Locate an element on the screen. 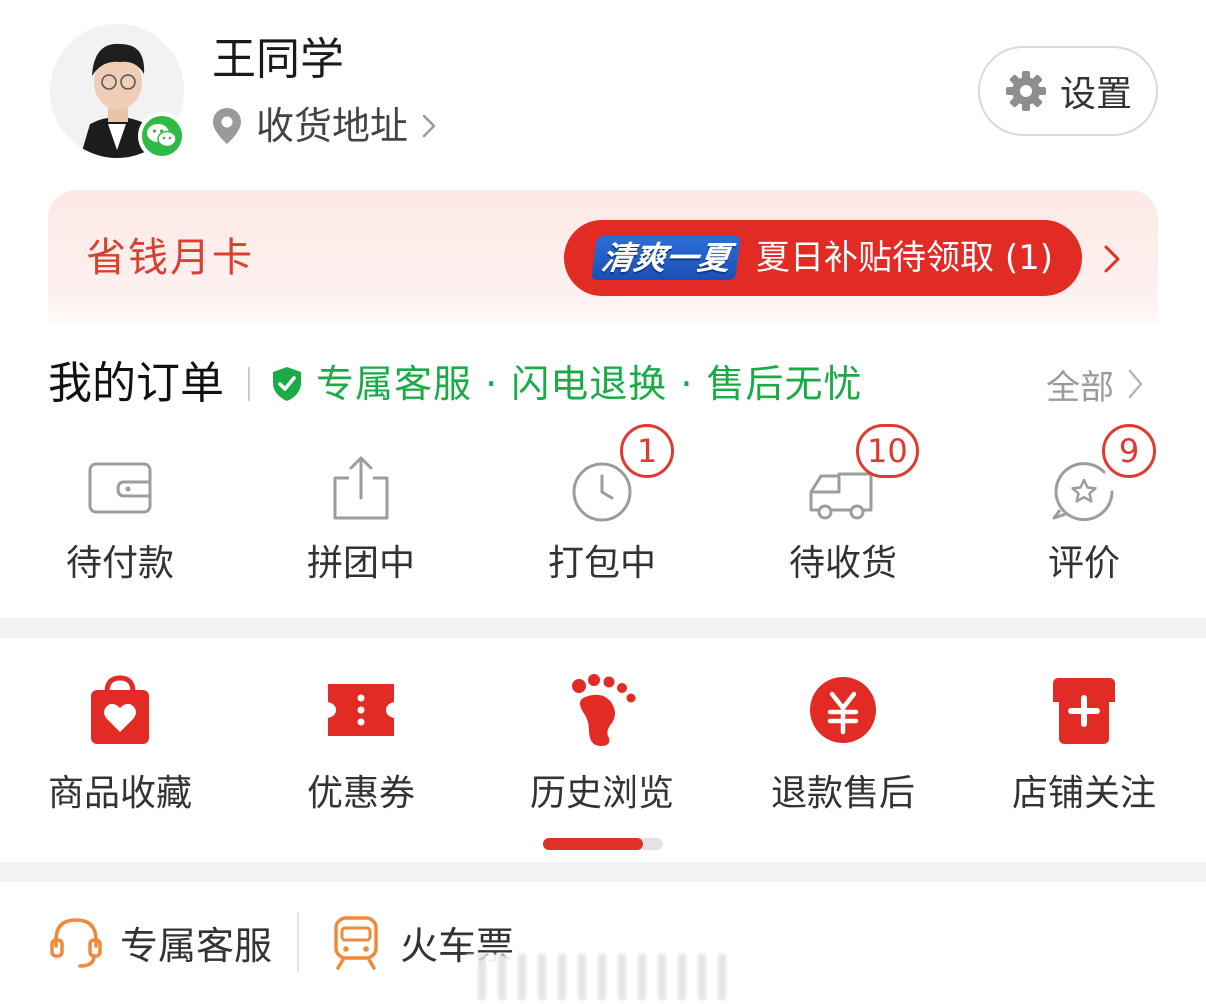  tool-label: 商品收藏 is located at coordinates (119, 793).